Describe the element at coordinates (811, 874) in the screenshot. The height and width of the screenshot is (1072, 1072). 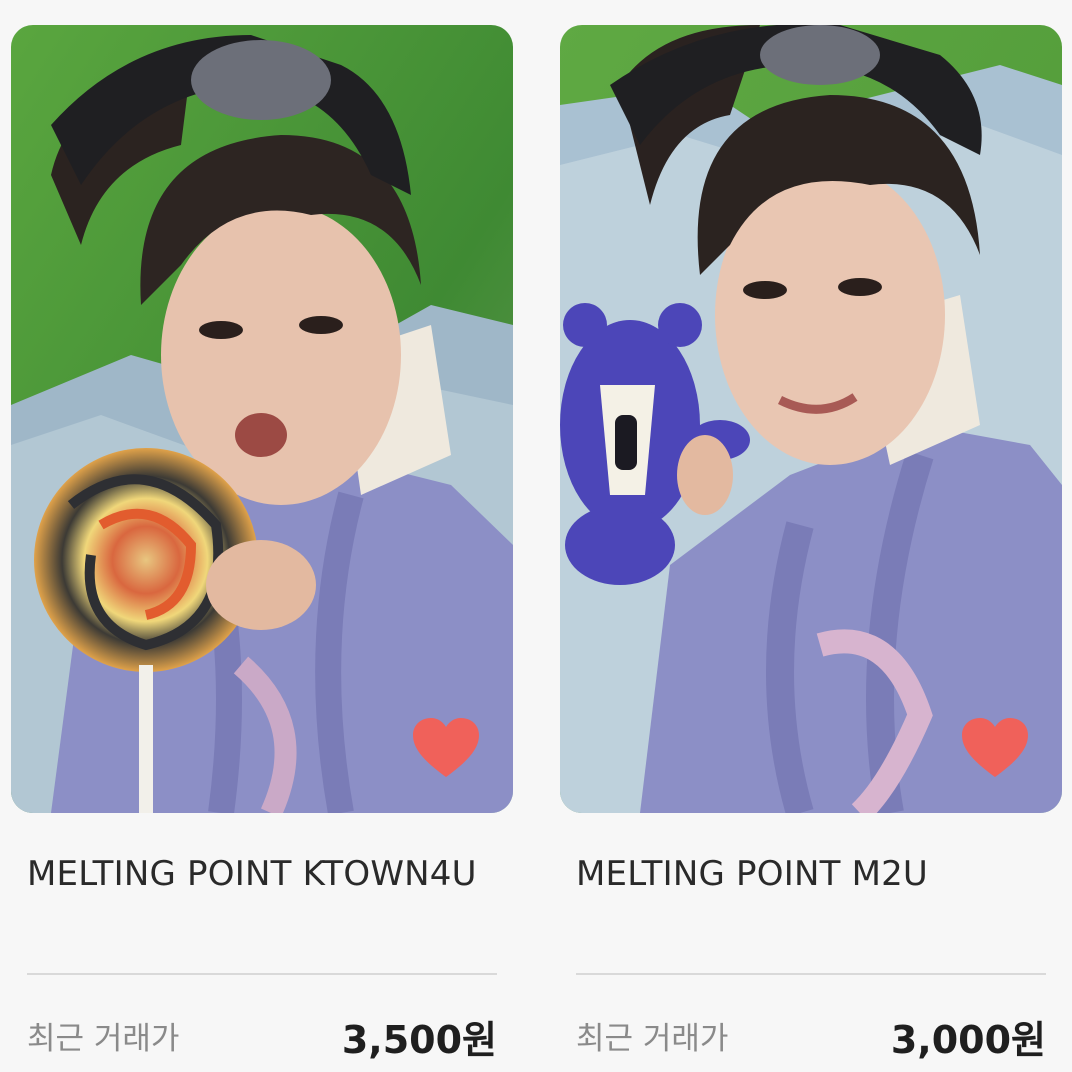
I see `product-title: MELTING POINT M2U` at that location.